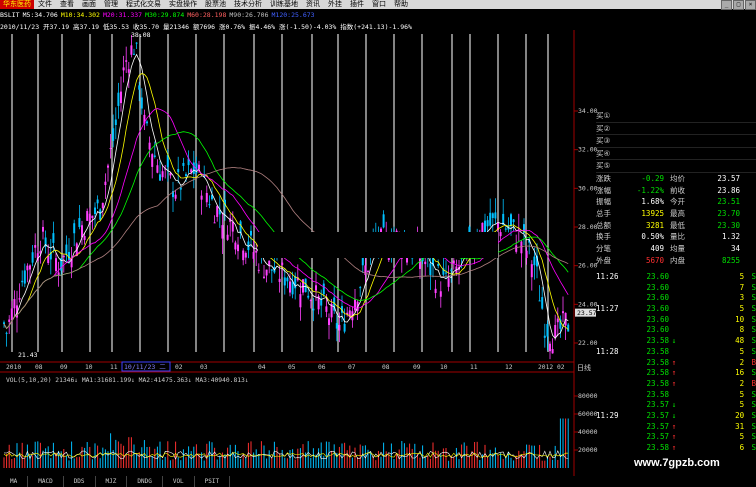  What do you see at coordinates (674, 415) in the screenshot?
I see `tick-ar: ↓` at bounding box center [674, 415].